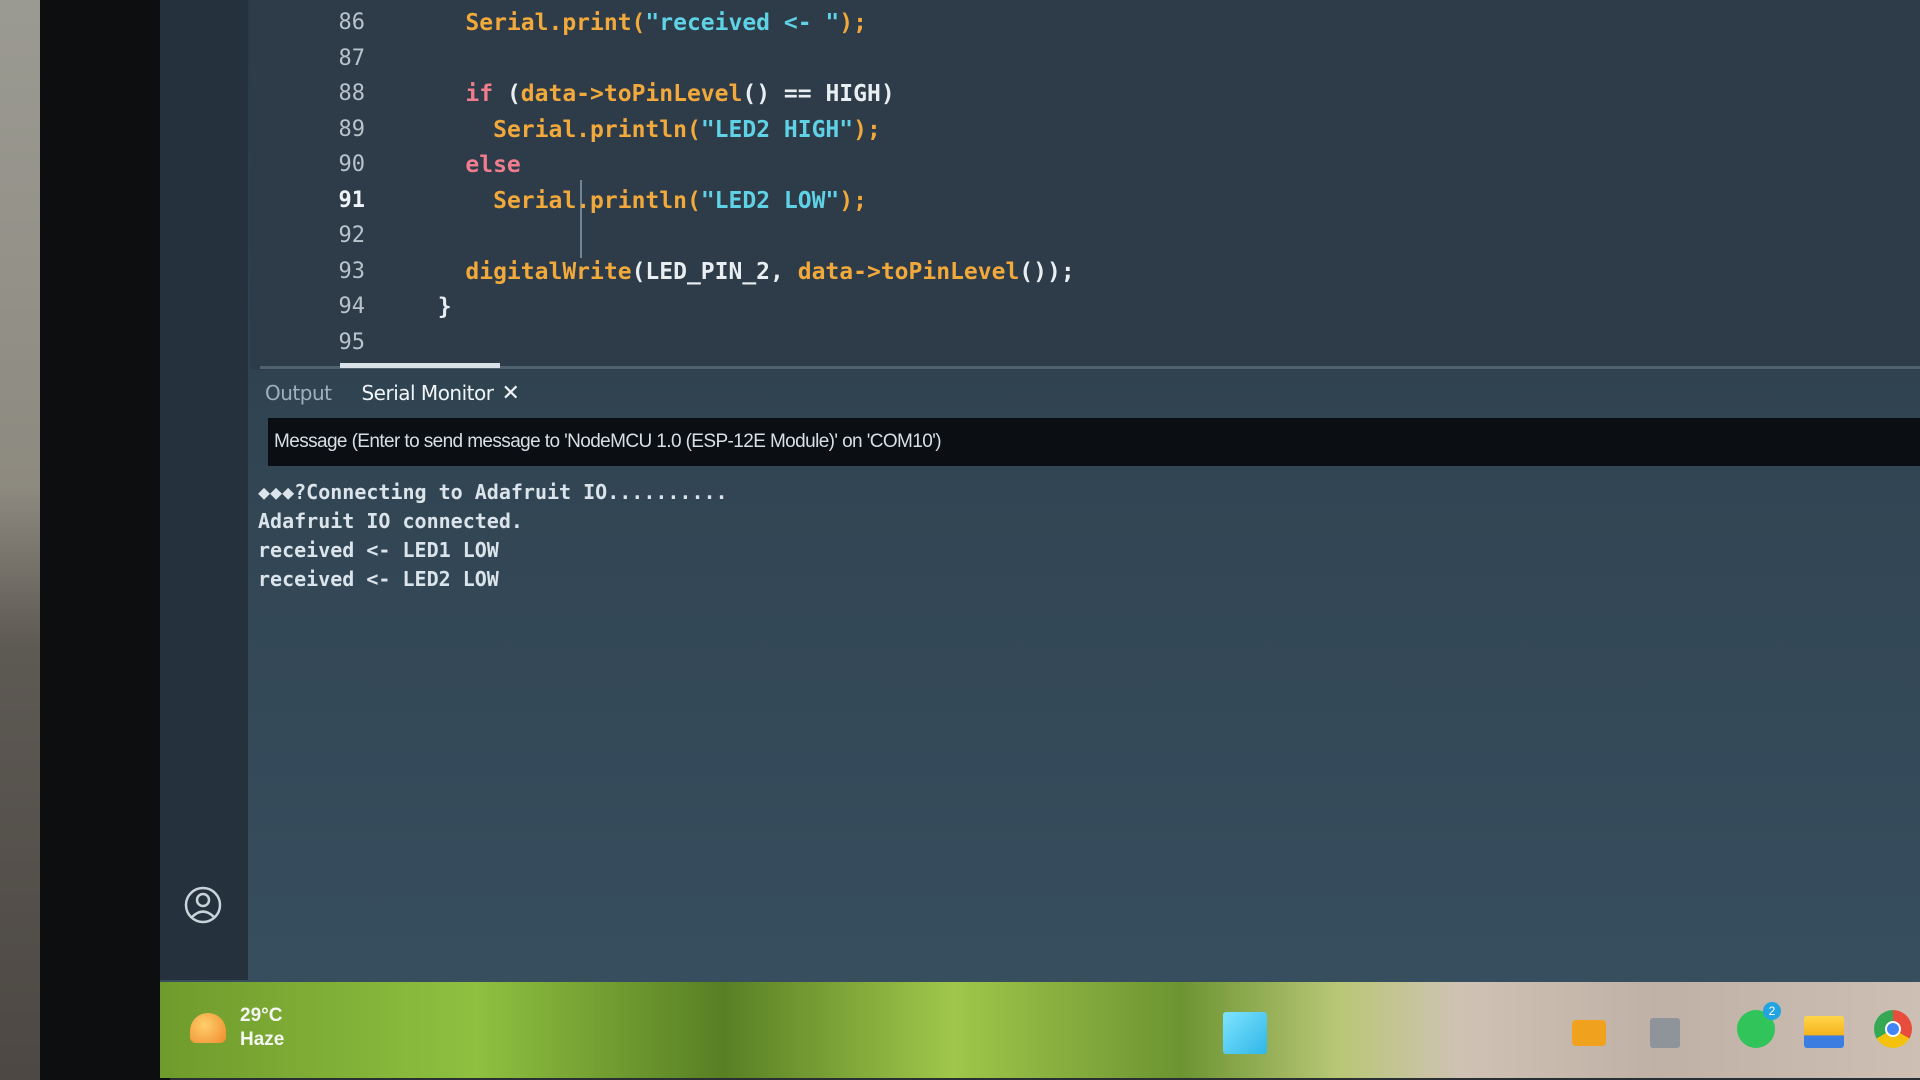  Describe the element at coordinates (262, 1039) in the screenshot. I see `weather-condition: Haze` at that location.